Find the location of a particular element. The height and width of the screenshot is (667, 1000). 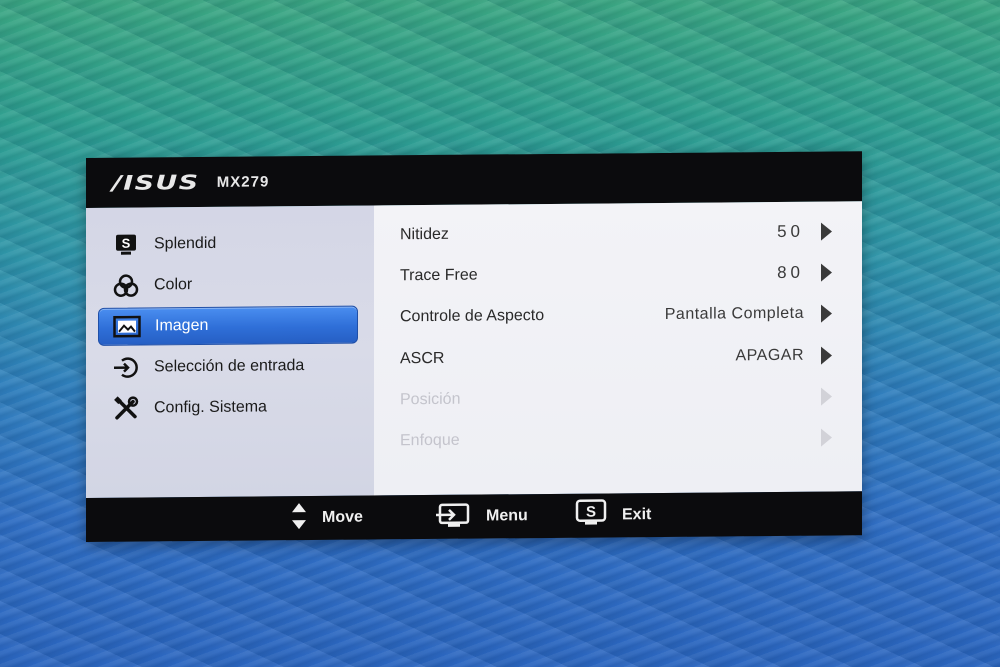

s-button-icon: S is located at coordinates (591, 515).